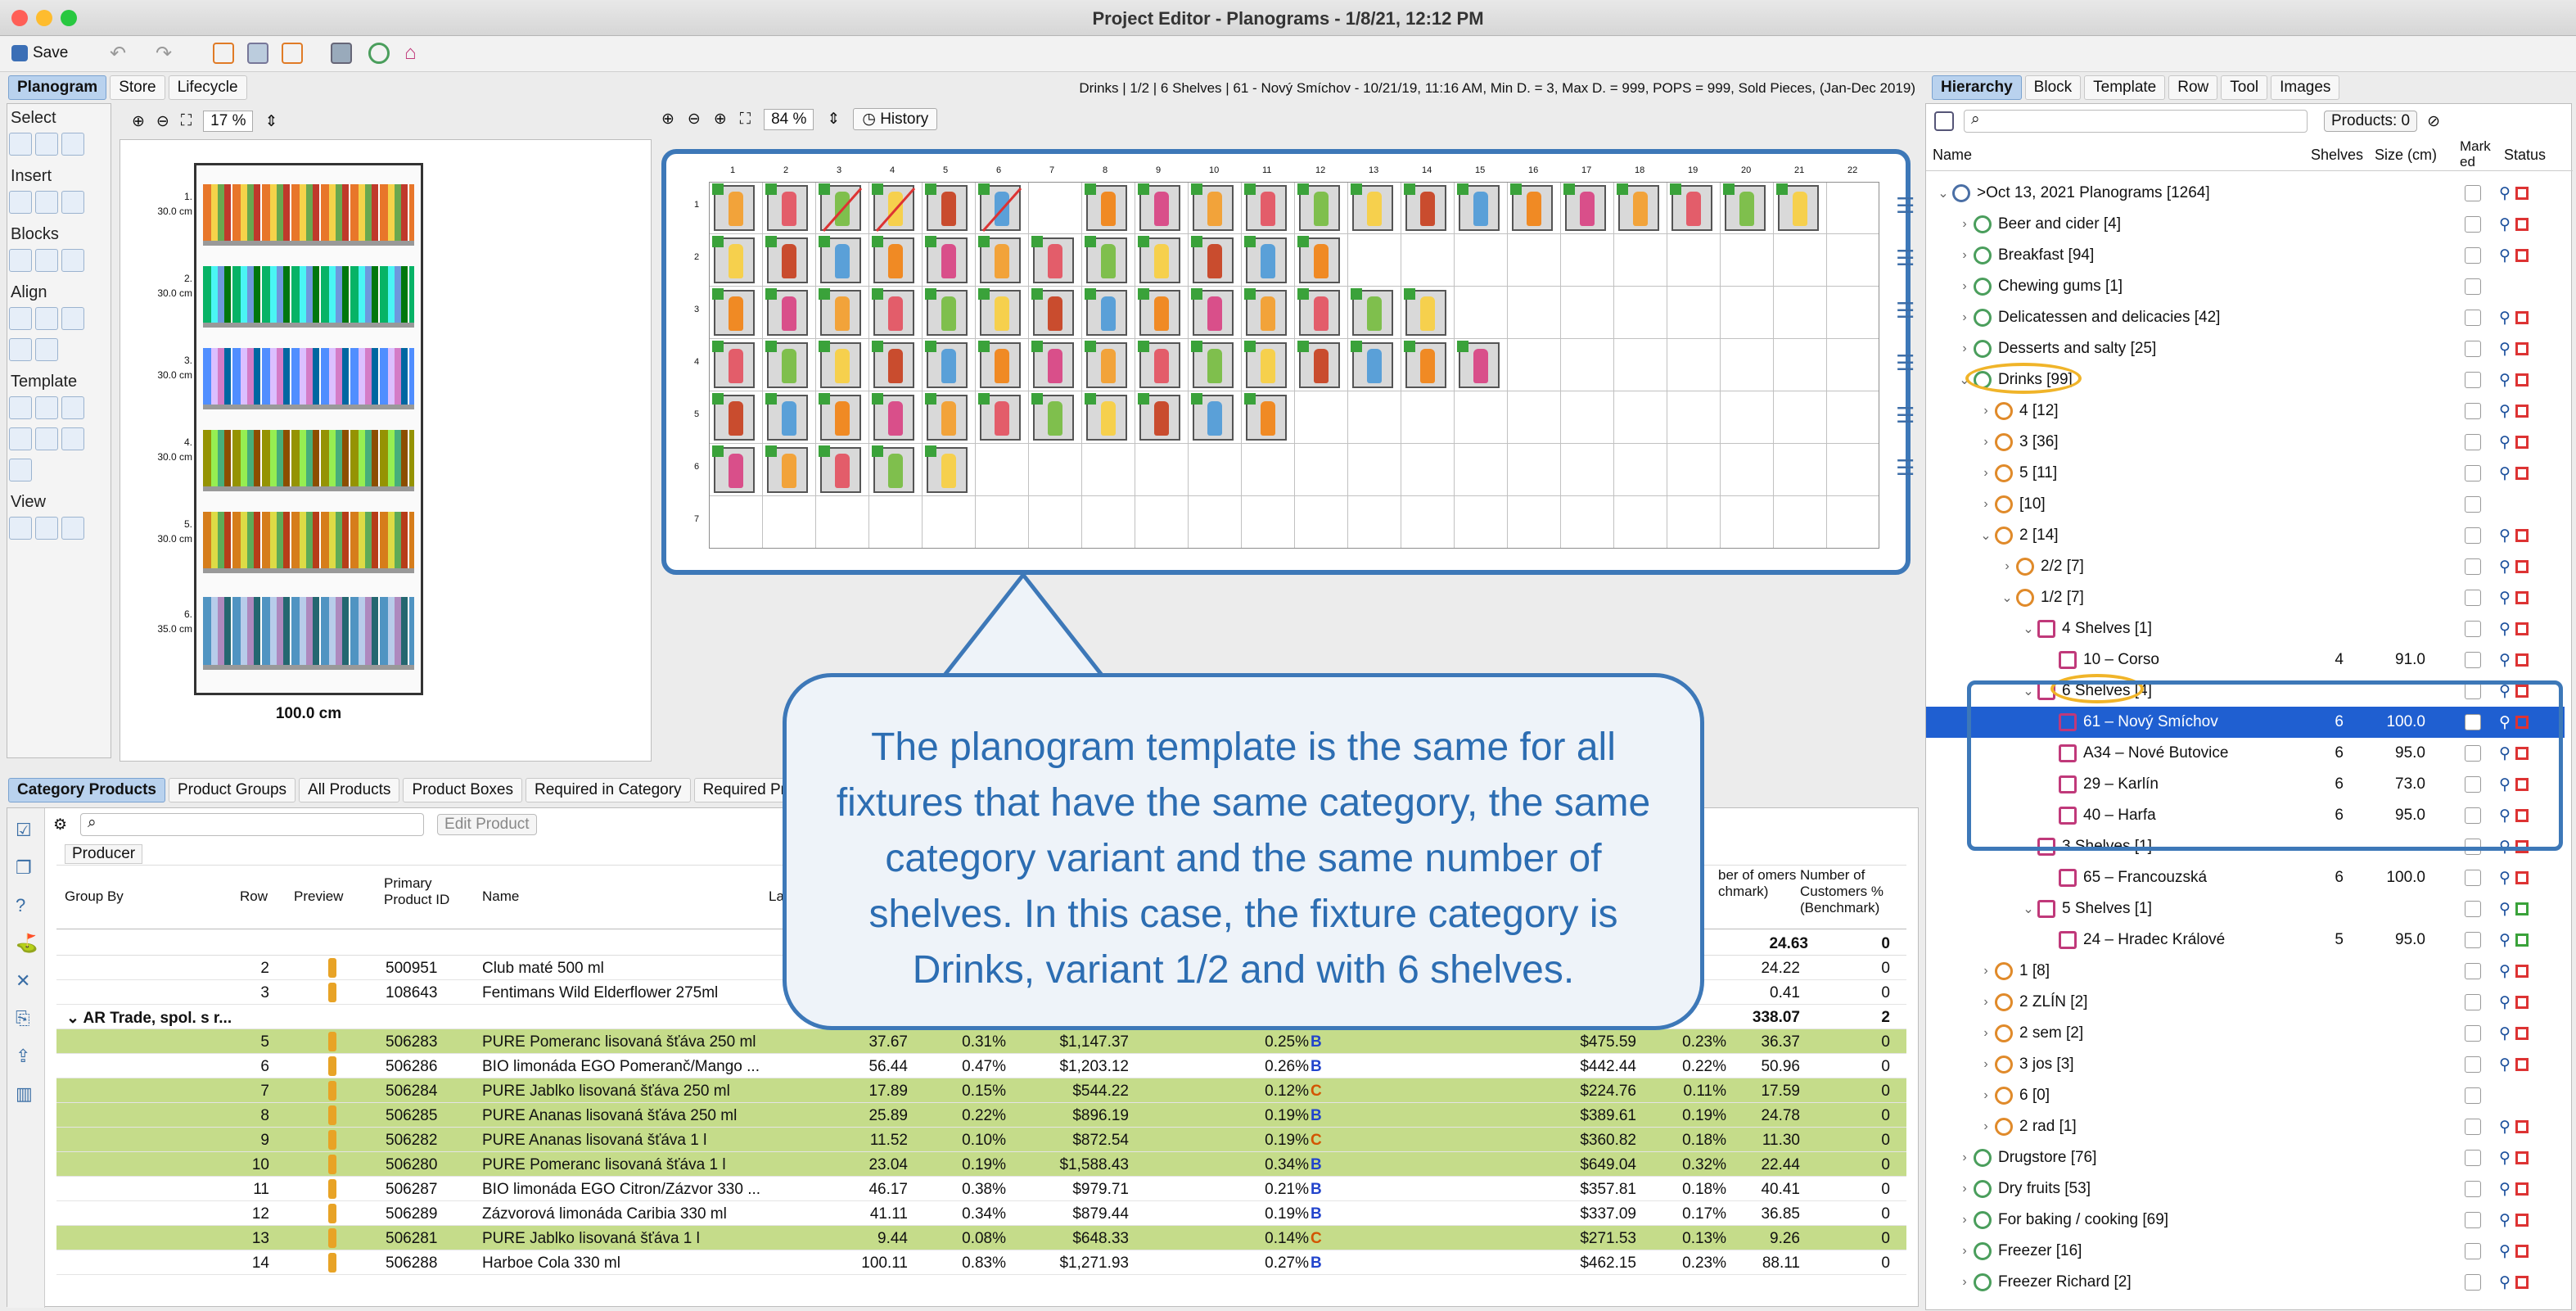 The height and width of the screenshot is (1311, 2576). I want to click on view-list-button, so click(72, 528).